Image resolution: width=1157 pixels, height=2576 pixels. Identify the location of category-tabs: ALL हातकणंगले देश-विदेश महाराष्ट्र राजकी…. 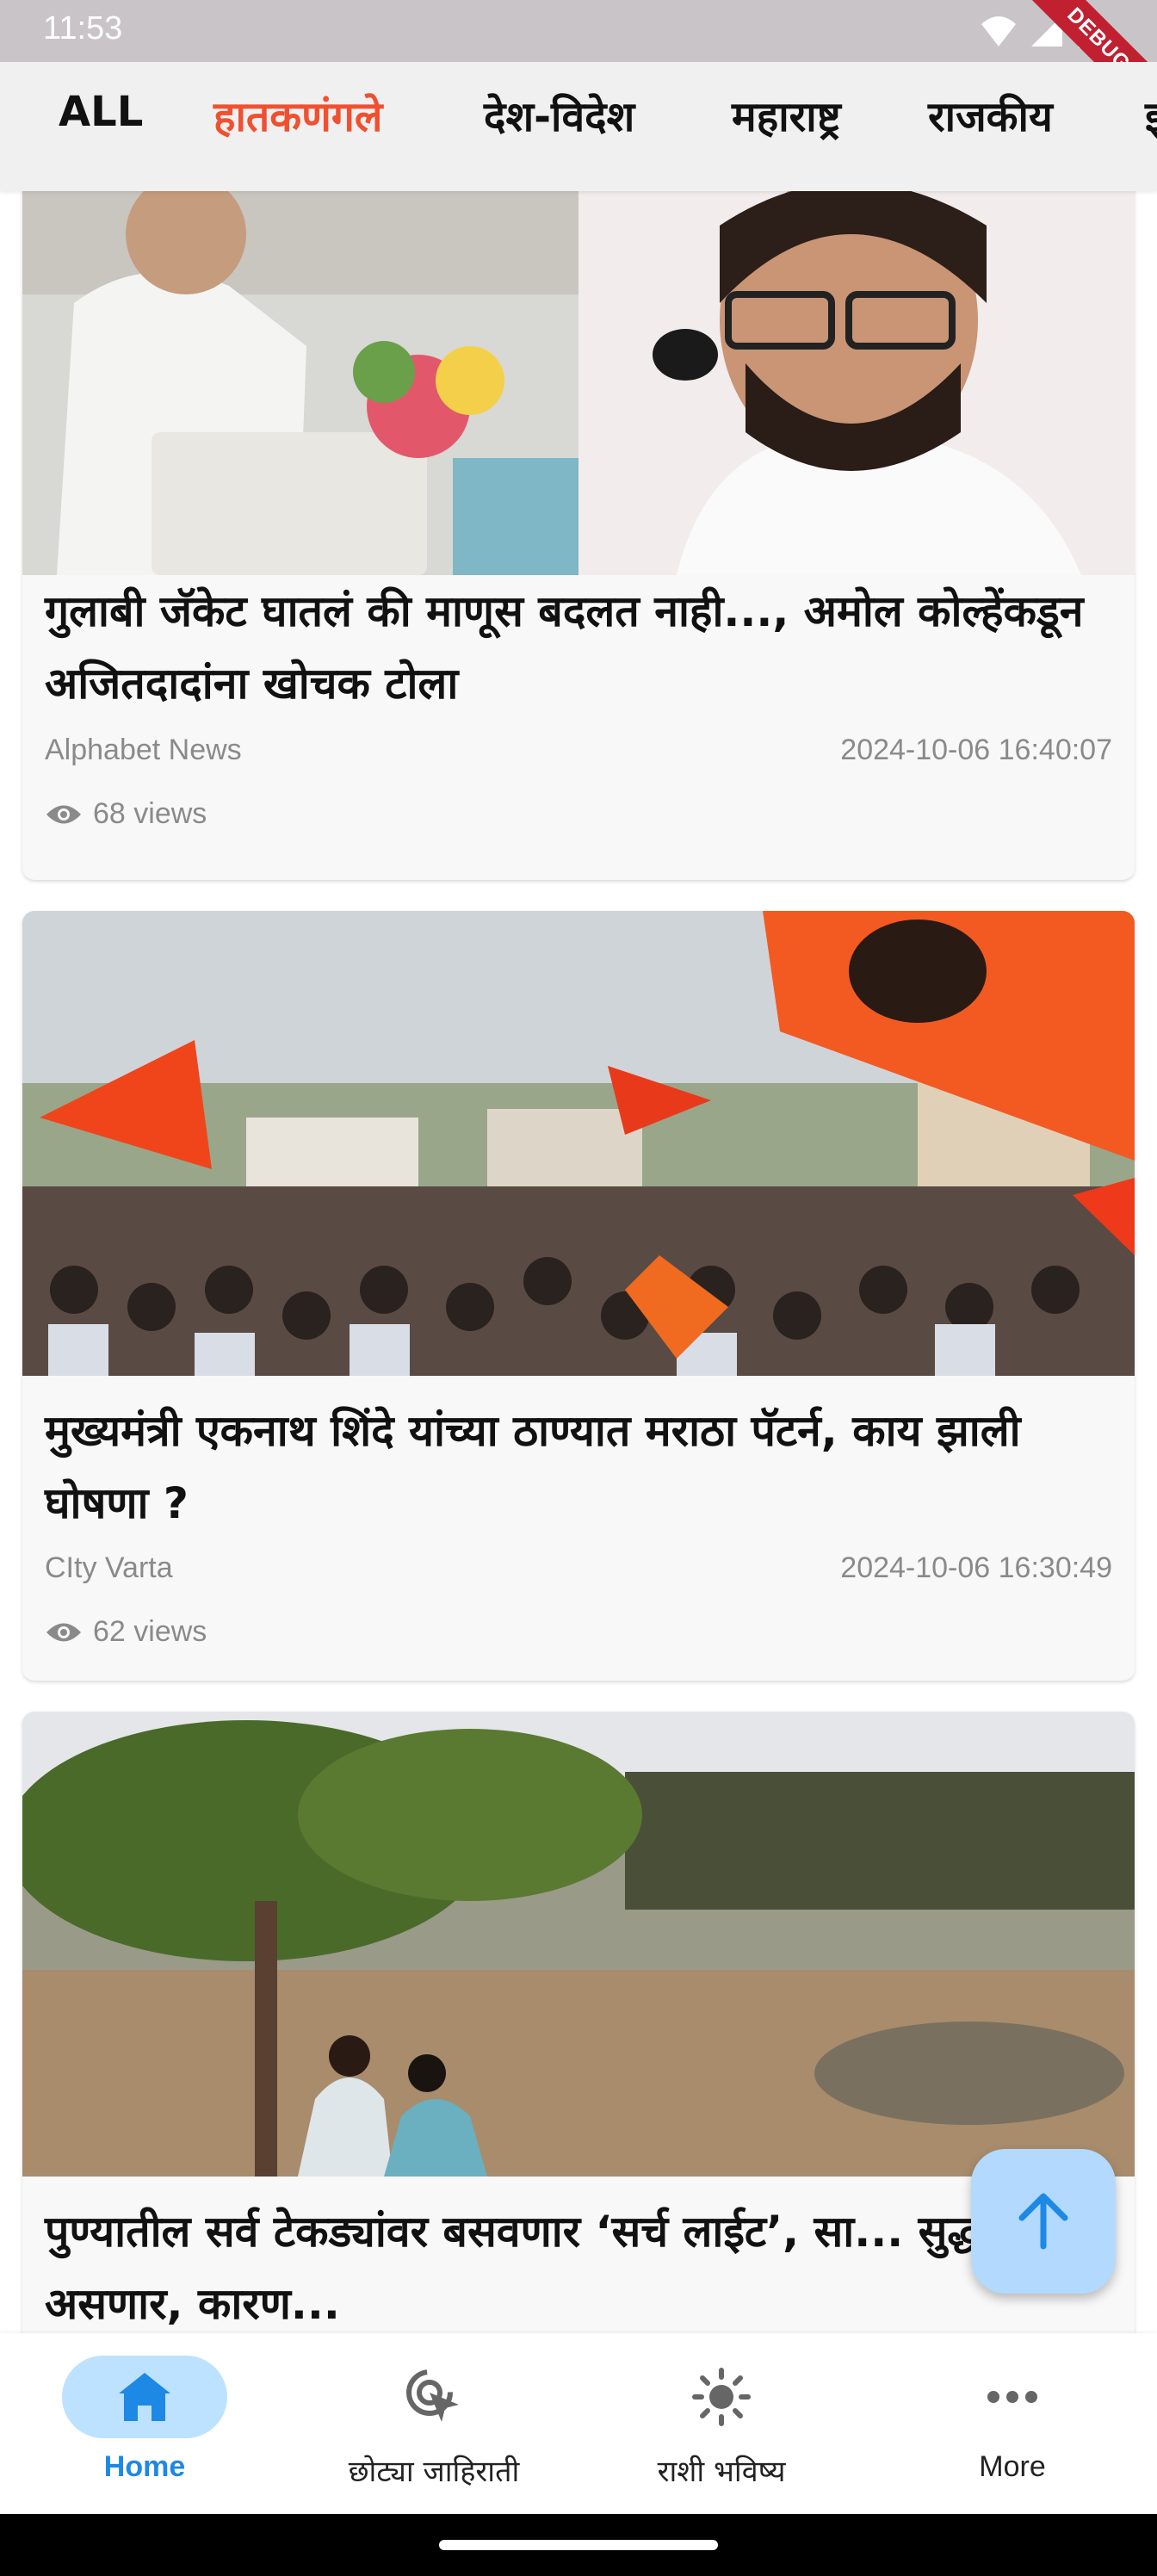
(579, 127).